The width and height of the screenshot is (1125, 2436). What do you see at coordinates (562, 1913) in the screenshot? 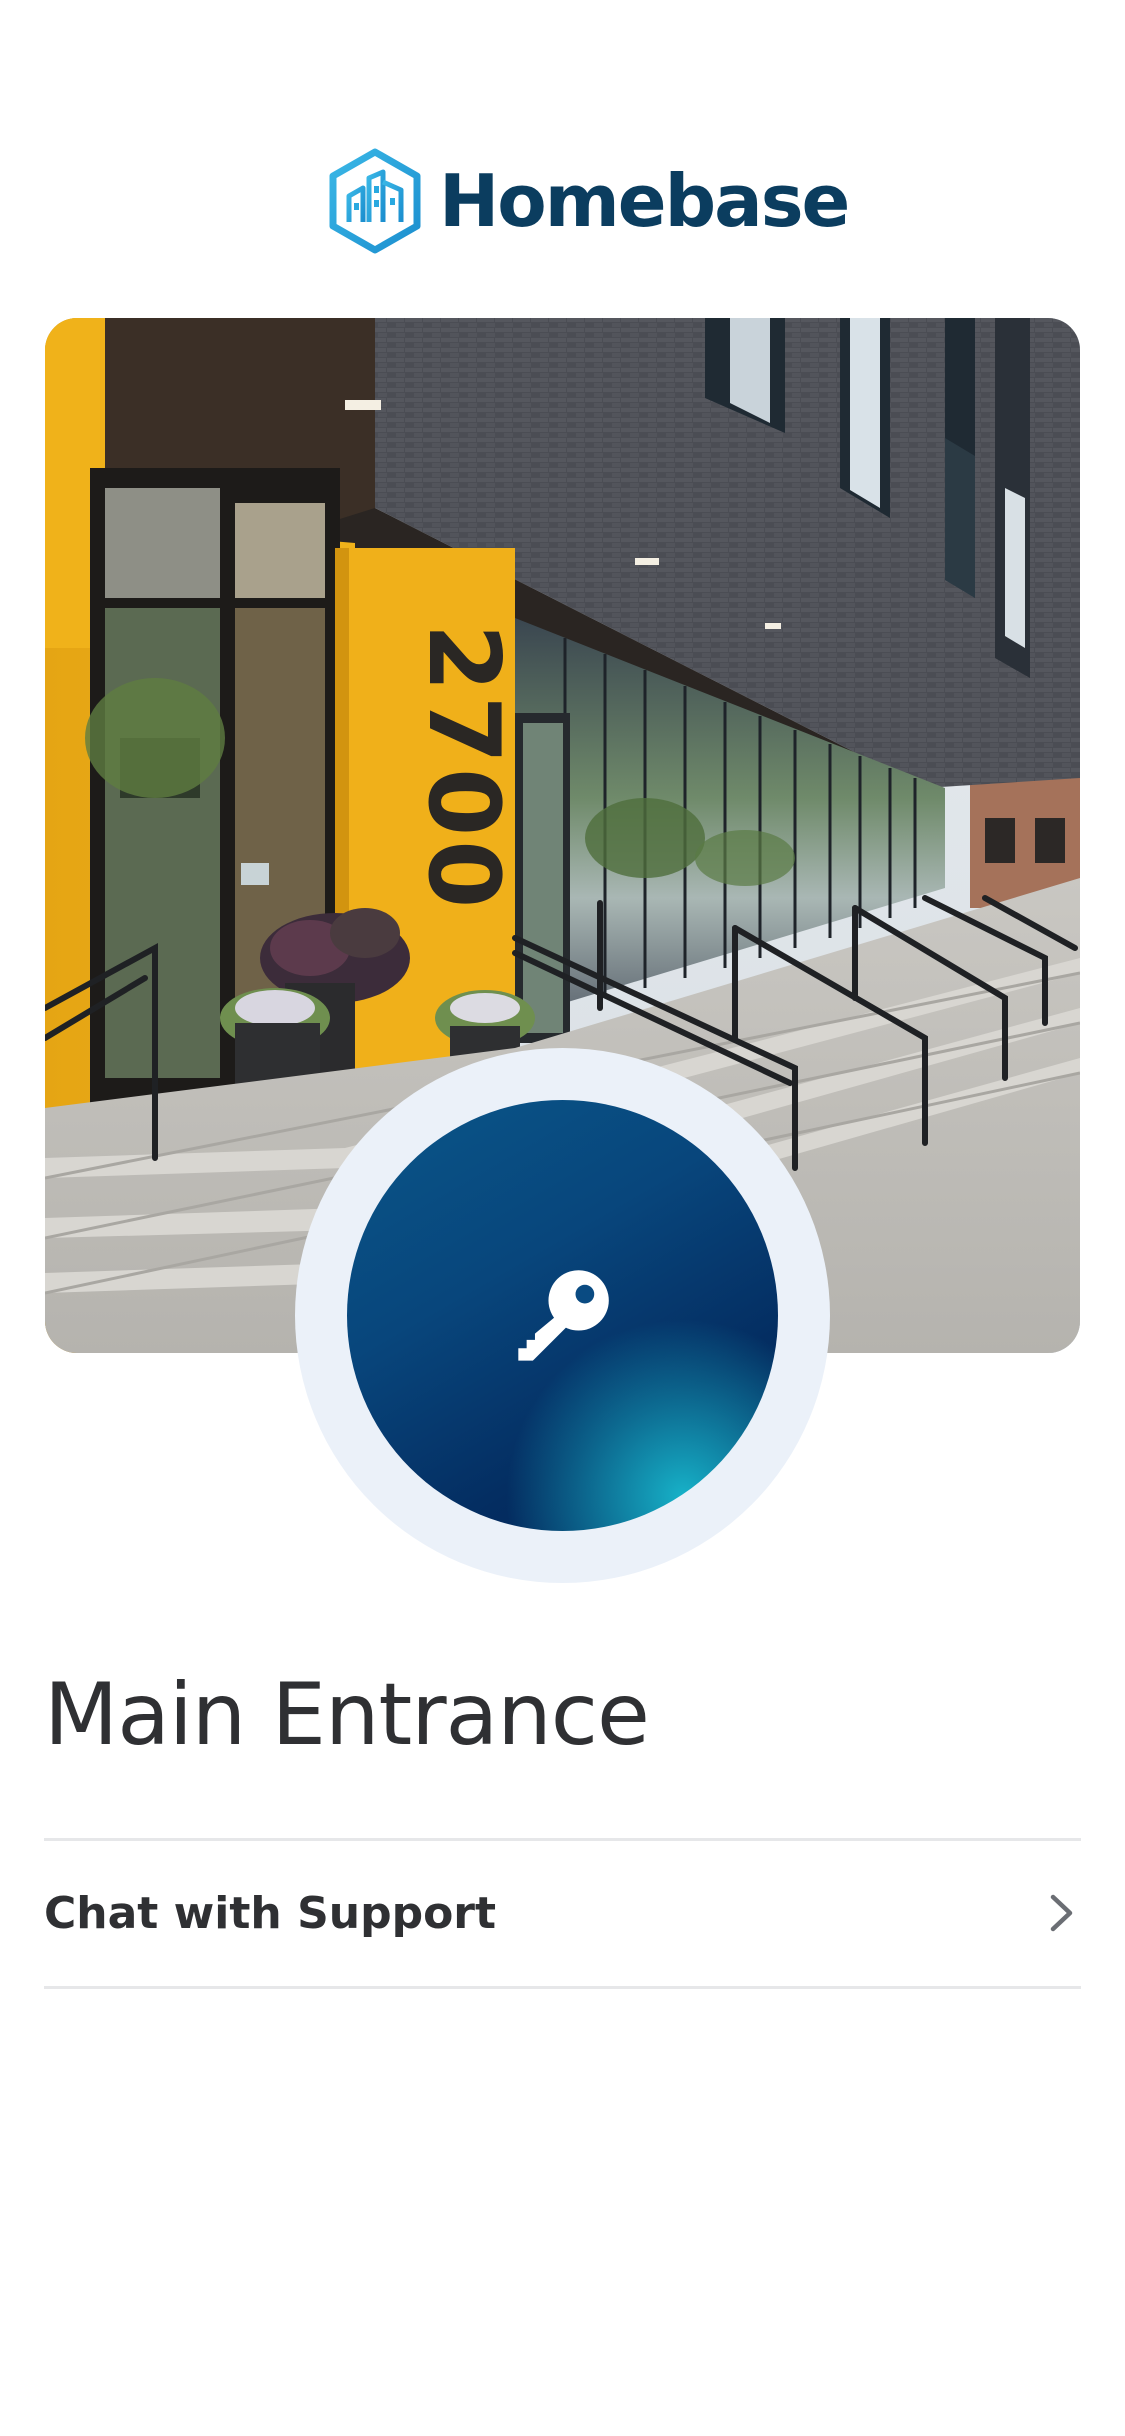
I see `chat-with-support-row: Chat with Support` at bounding box center [562, 1913].